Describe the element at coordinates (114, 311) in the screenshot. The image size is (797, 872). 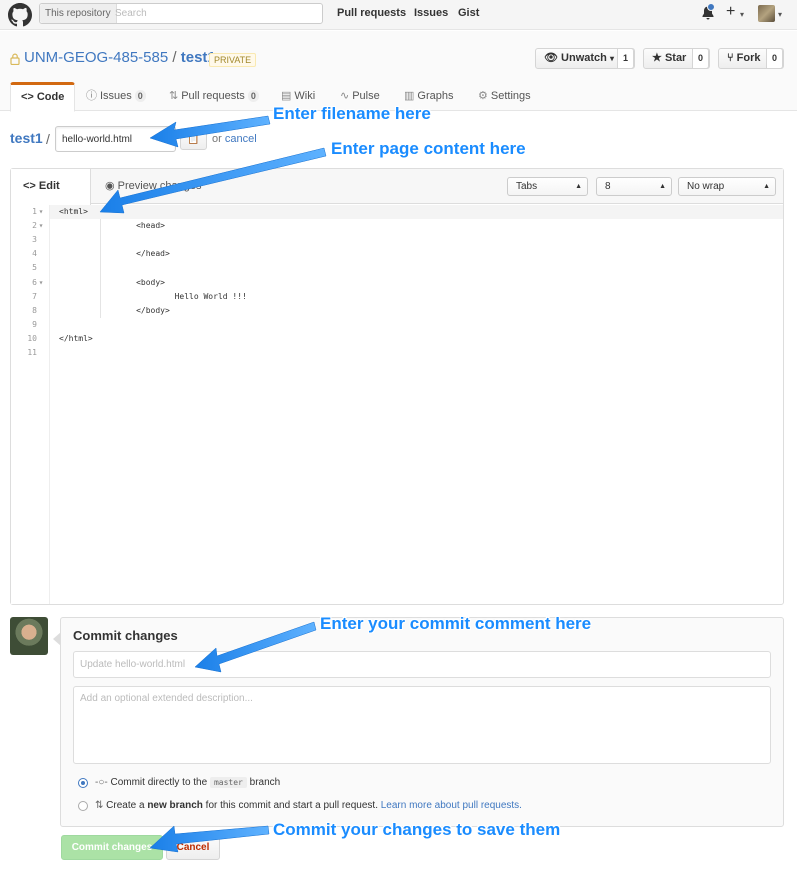
I see `code-line: </body>` at that location.